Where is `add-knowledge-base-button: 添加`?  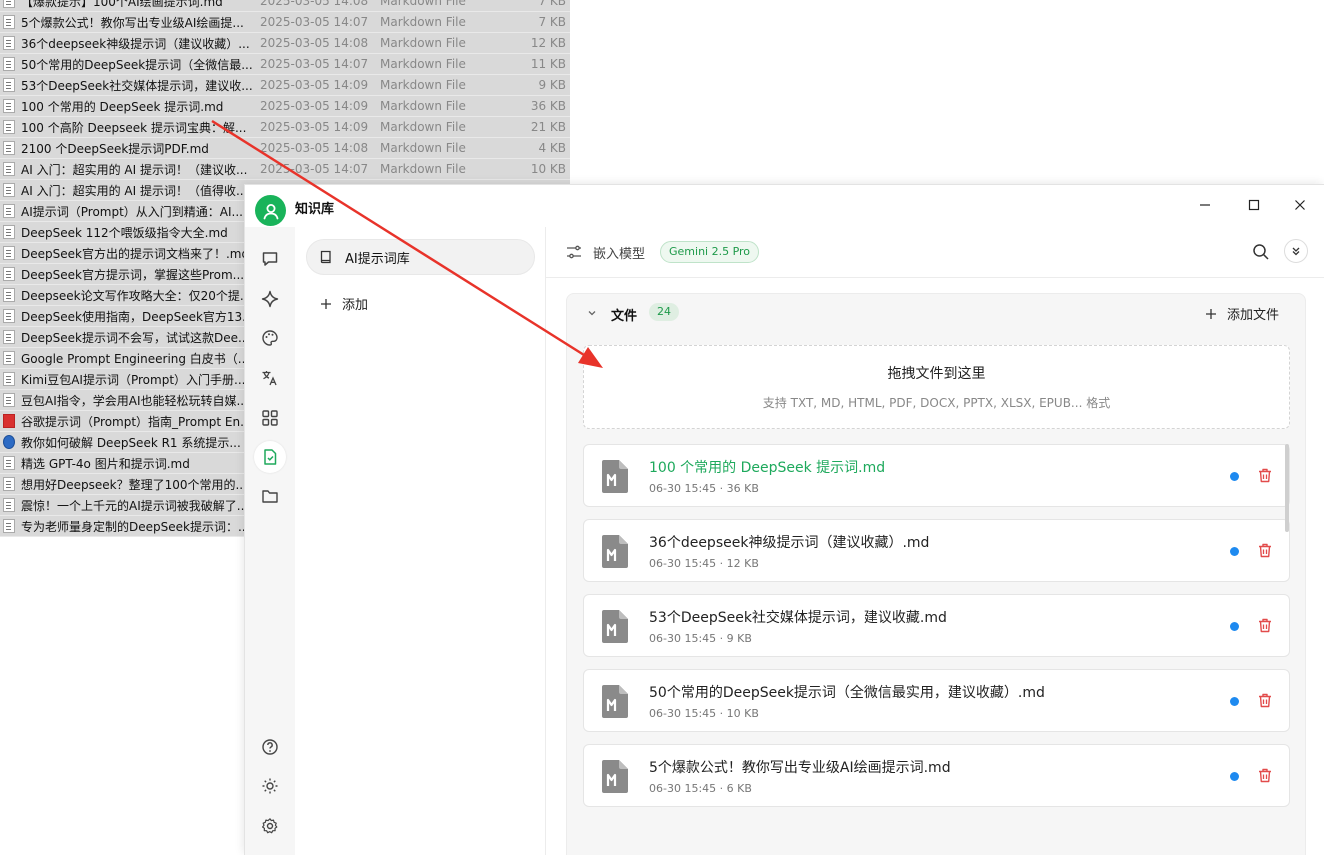
add-knowledge-base-button: 添加 is located at coordinates (344, 303).